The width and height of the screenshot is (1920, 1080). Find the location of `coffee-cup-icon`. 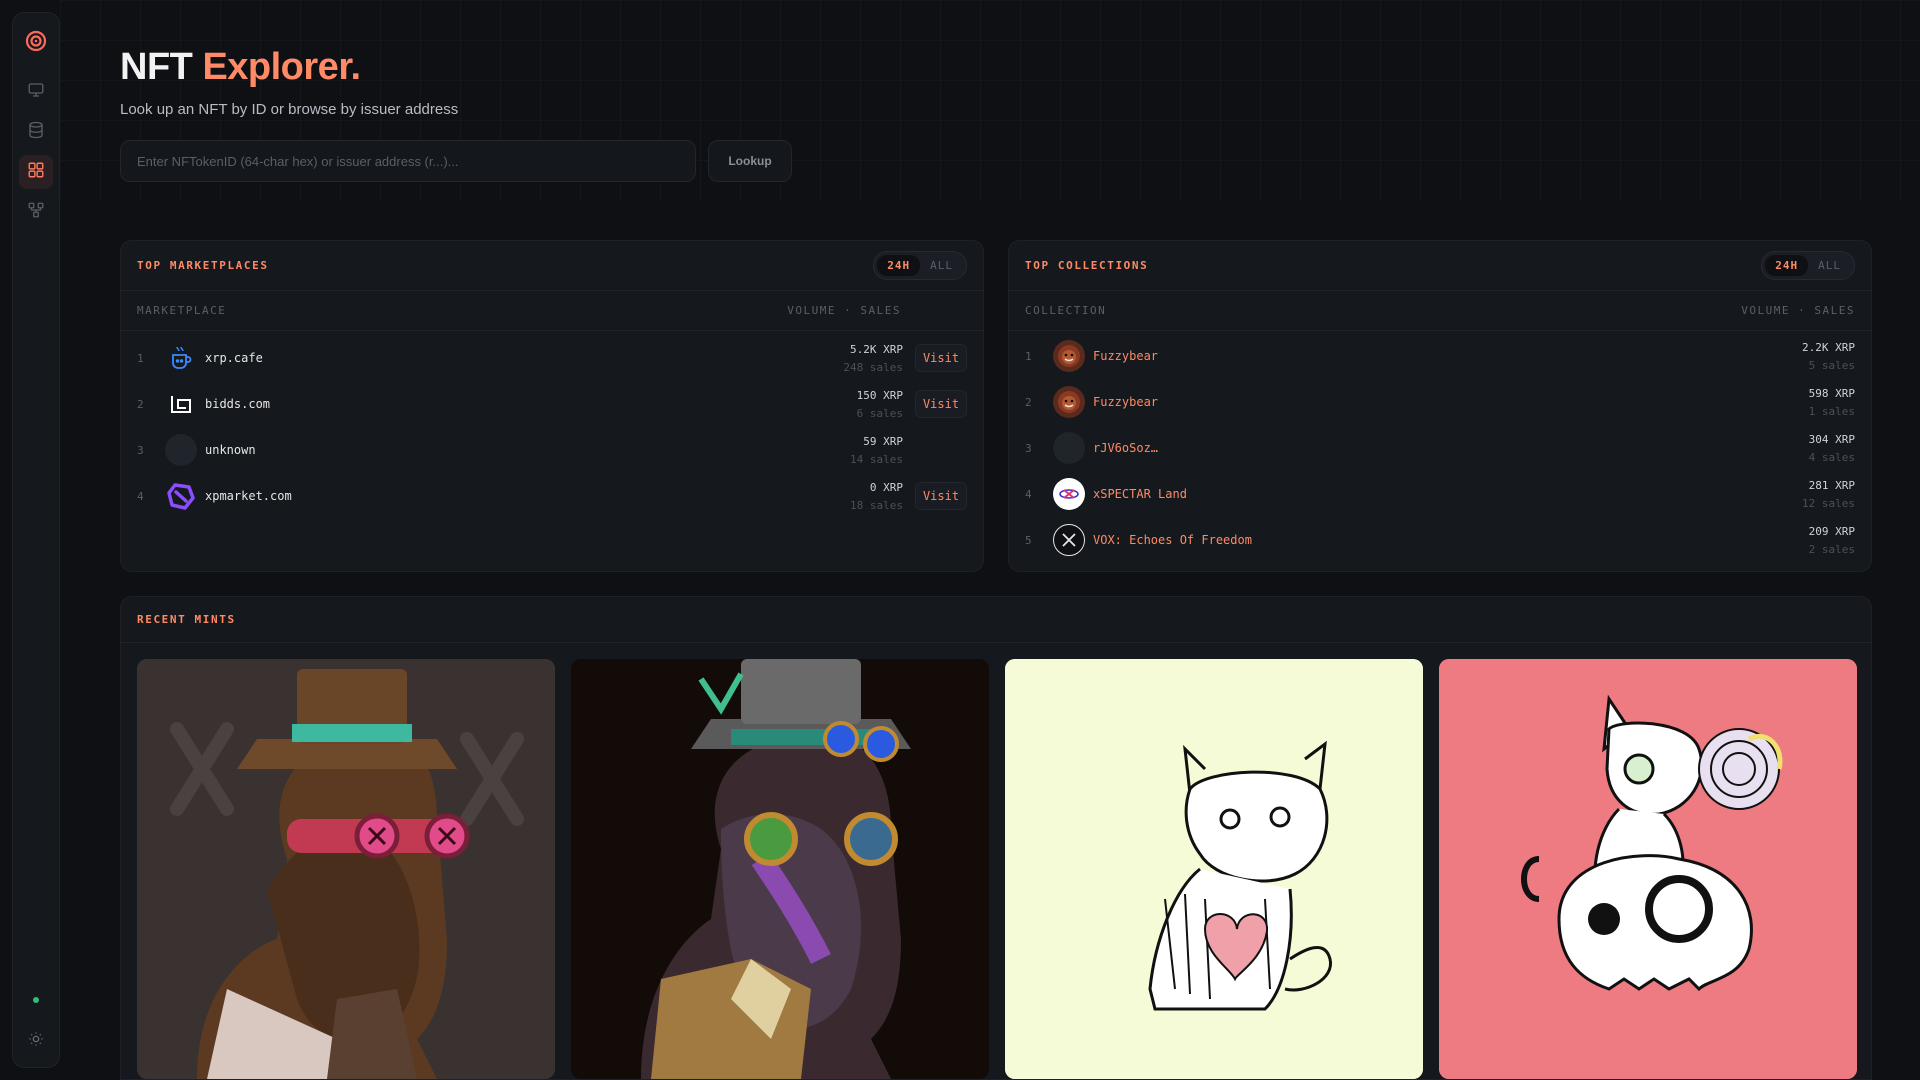

coffee-cup-icon is located at coordinates (181, 358).